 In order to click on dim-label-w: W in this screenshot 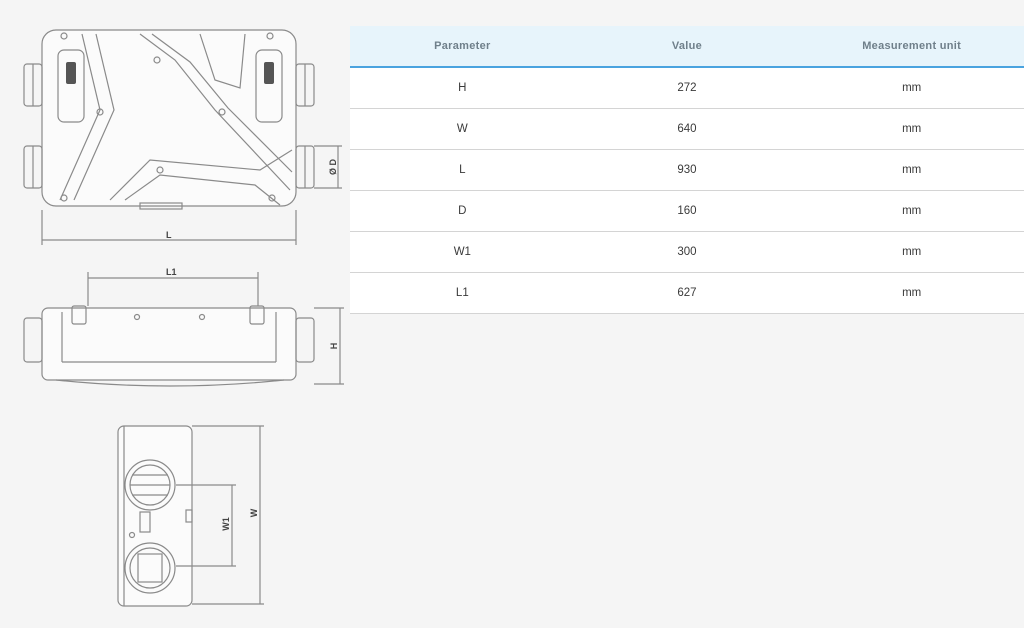, I will do `click(254, 512)`.